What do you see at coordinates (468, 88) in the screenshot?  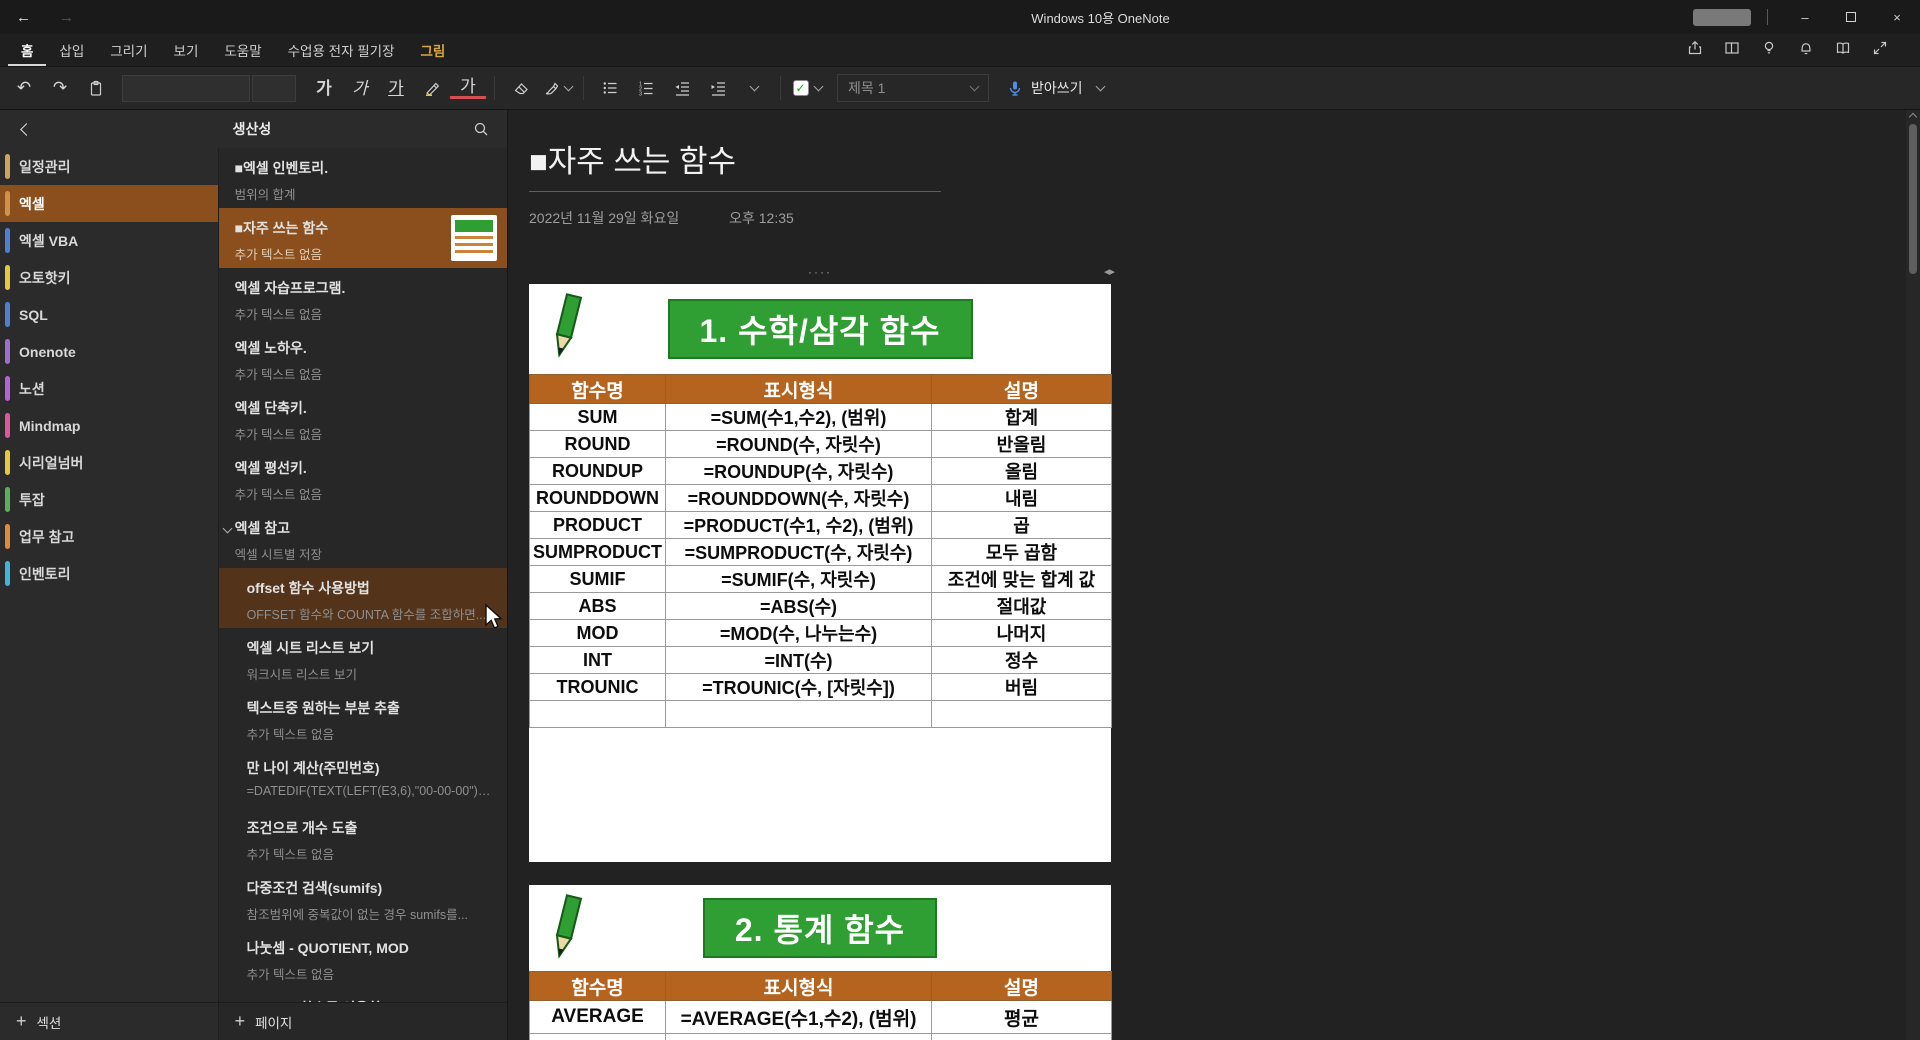 I see `font-color-button: 가` at bounding box center [468, 88].